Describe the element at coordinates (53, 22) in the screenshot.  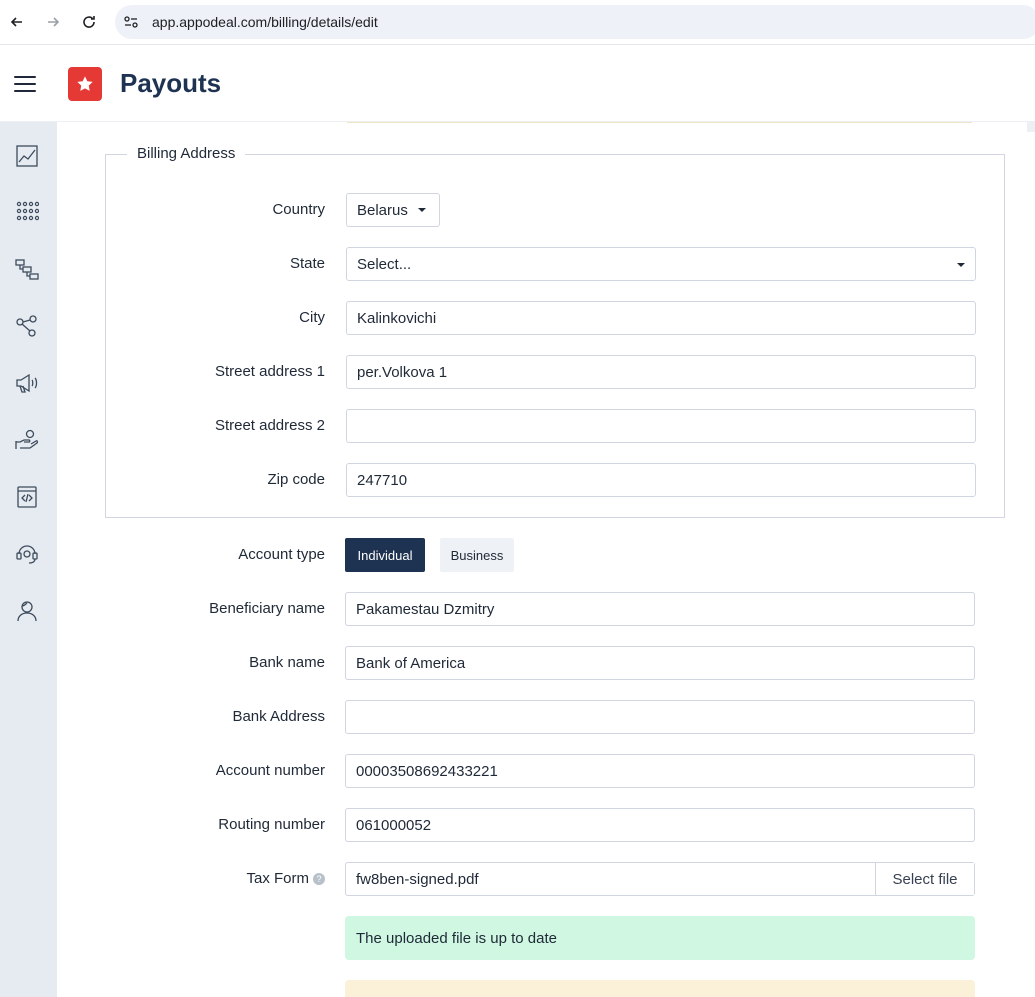
I see `forward-arrow-icon` at that location.